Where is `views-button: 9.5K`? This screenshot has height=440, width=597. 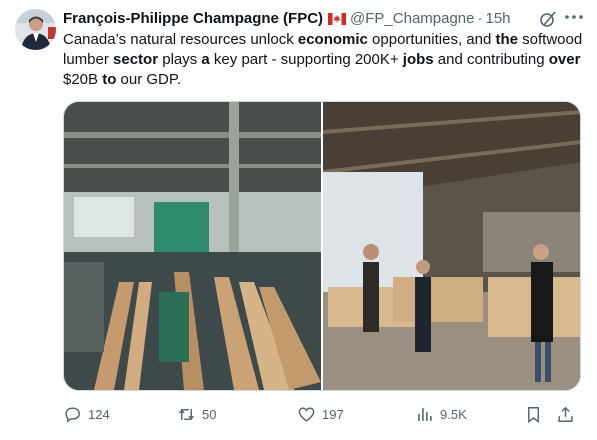 views-button: 9.5K is located at coordinates (441, 414).